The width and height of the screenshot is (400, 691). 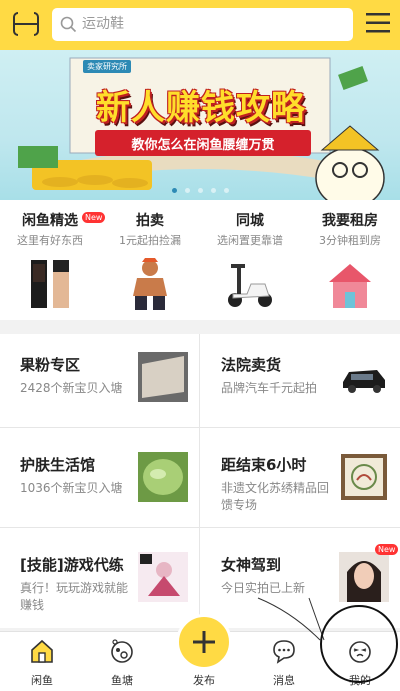 What do you see at coordinates (291, 619) in the screenshot?
I see `annotation-pointer-lines` at bounding box center [291, 619].